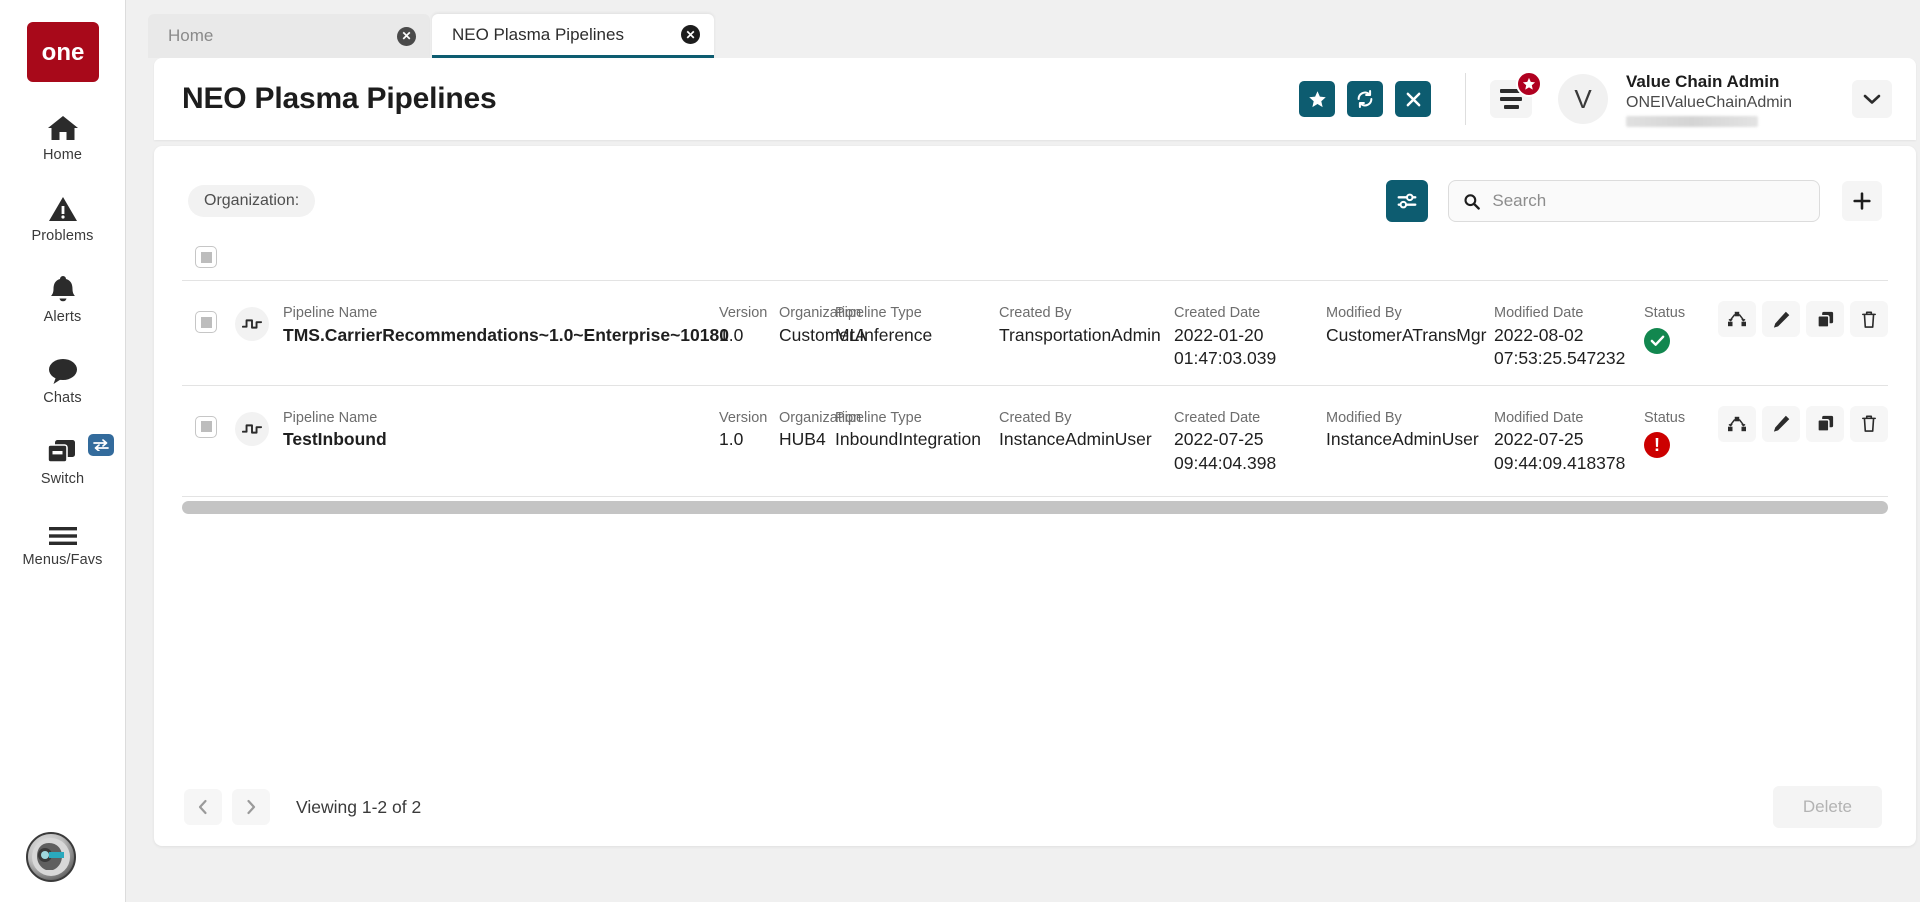 The width and height of the screenshot is (1920, 902). I want to click on cell-value-date: 2022-07-25, so click(1219, 439).